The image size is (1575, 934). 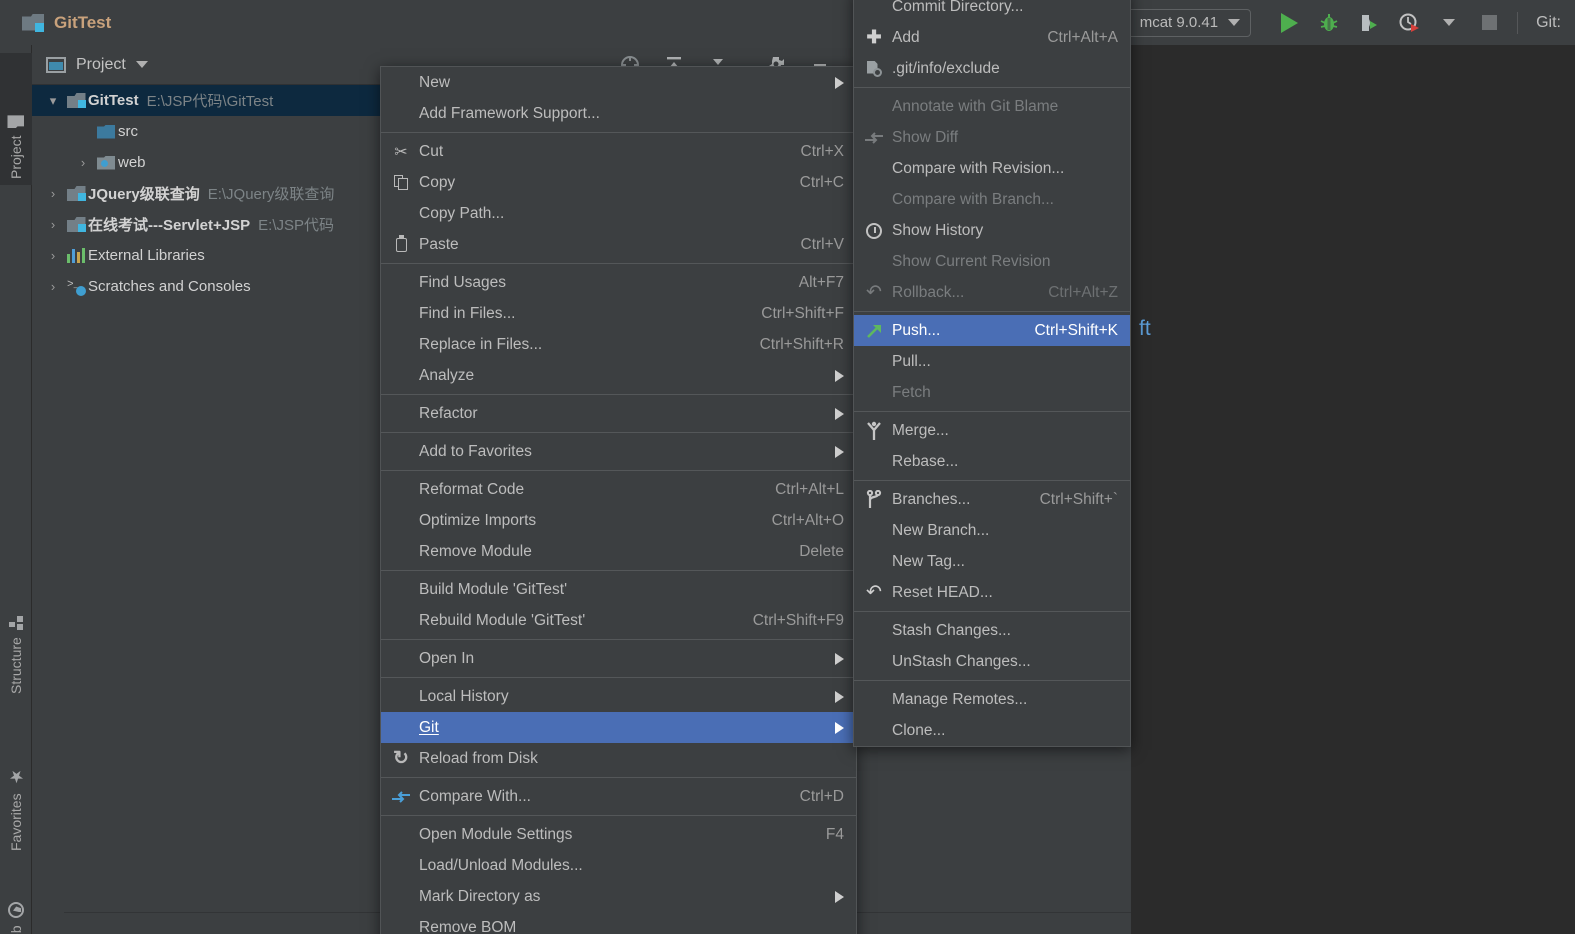 What do you see at coordinates (16, 902) in the screenshot?
I see `sidebar-item-web: Web` at bounding box center [16, 902].